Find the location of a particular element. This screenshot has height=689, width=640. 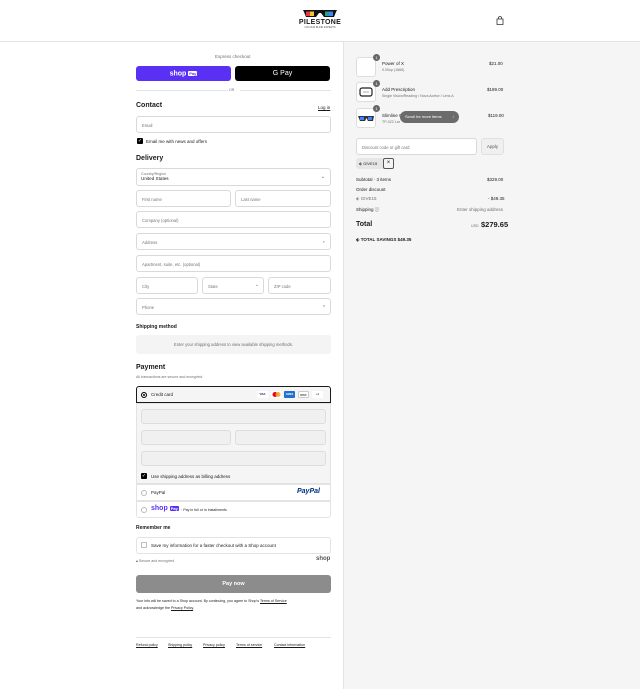

news-checkbox: ✓ is located at coordinates (140, 141).